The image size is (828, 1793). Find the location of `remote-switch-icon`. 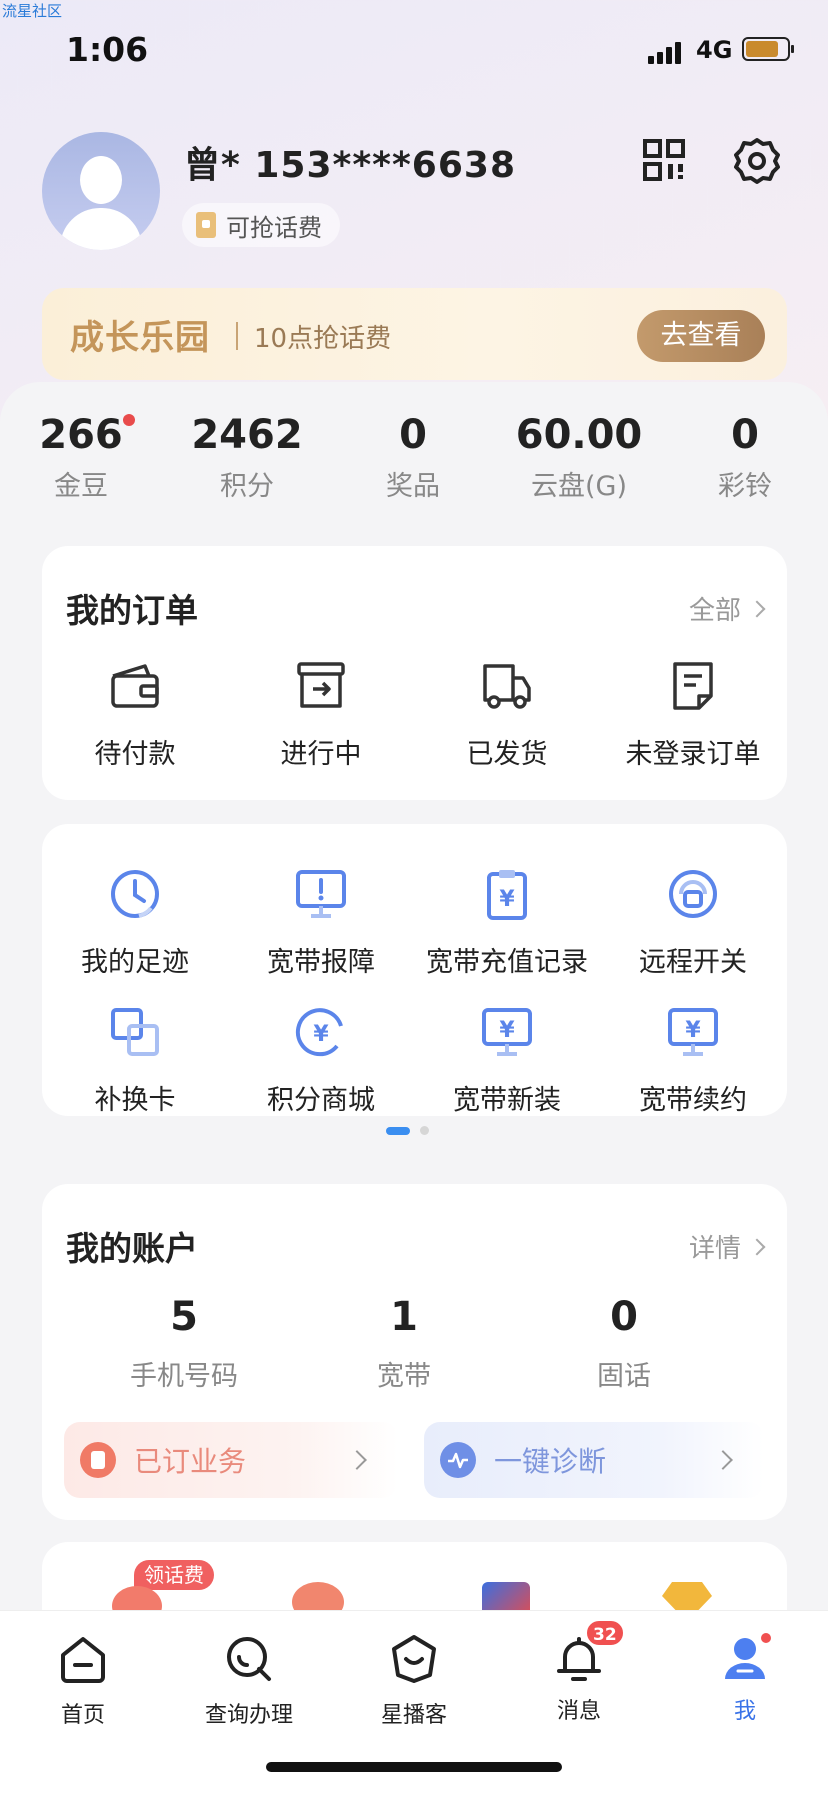

remote-switch-icon is located at coordinates (693, 894).